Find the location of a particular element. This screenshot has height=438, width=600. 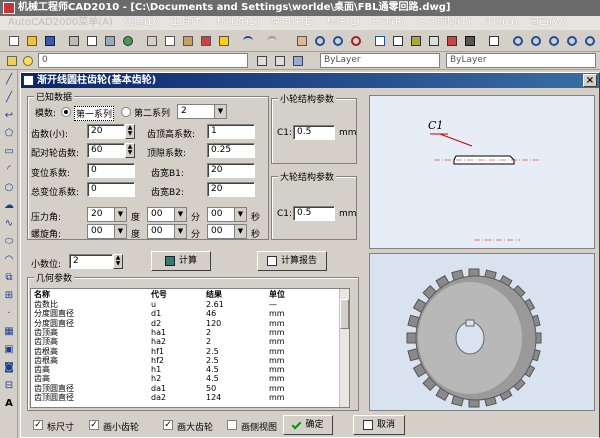

new-file-button is located at coordinates (13, 40).